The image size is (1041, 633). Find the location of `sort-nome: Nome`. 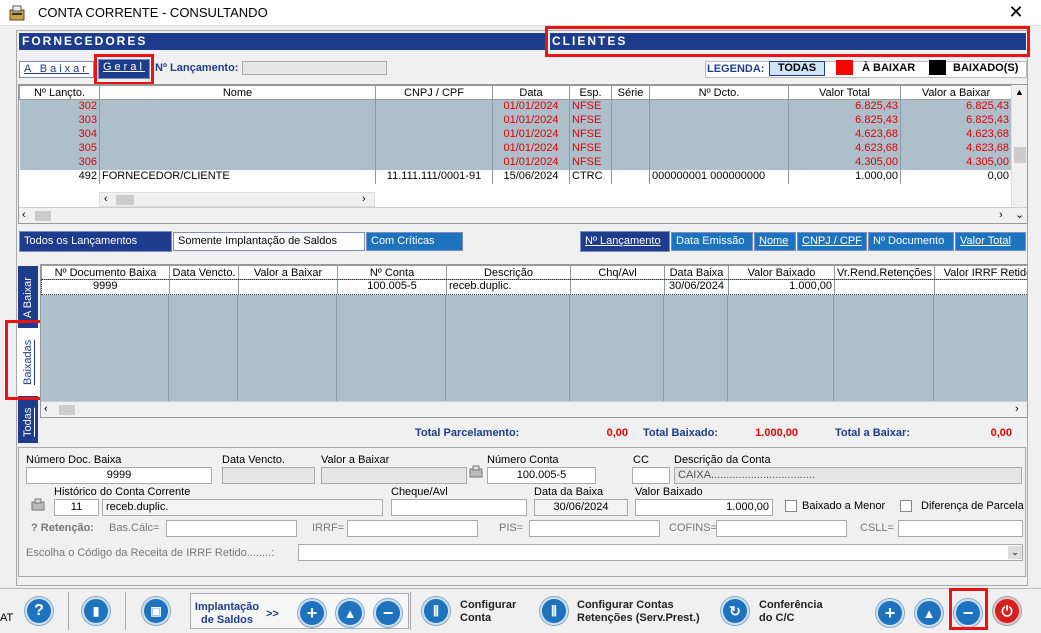

sort-nome: Nome is located at coordinates (775, 241).